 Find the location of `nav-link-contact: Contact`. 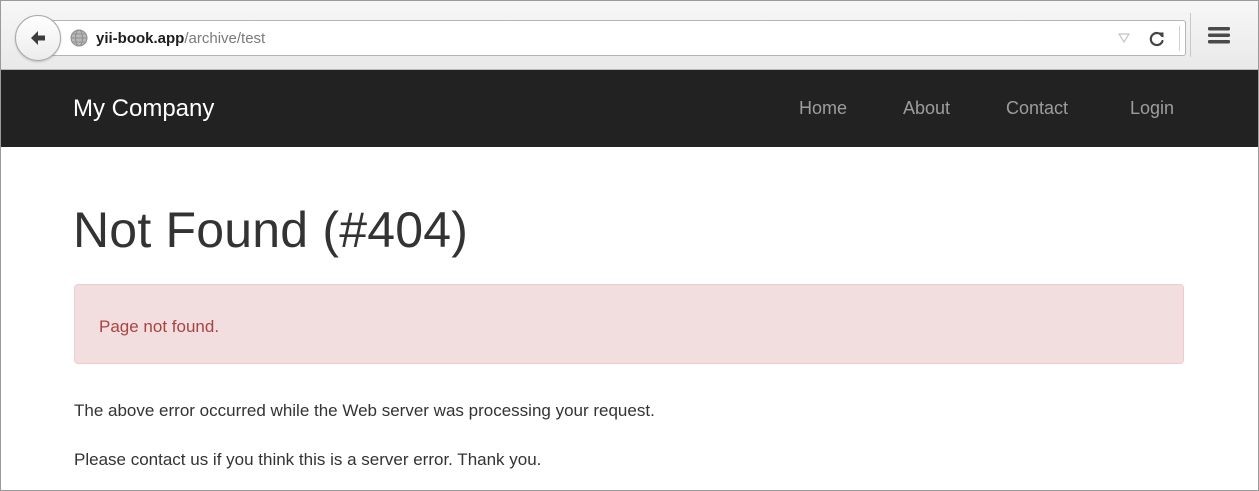

nav-link-contact: Contact is located at coordinates (1037, 108).